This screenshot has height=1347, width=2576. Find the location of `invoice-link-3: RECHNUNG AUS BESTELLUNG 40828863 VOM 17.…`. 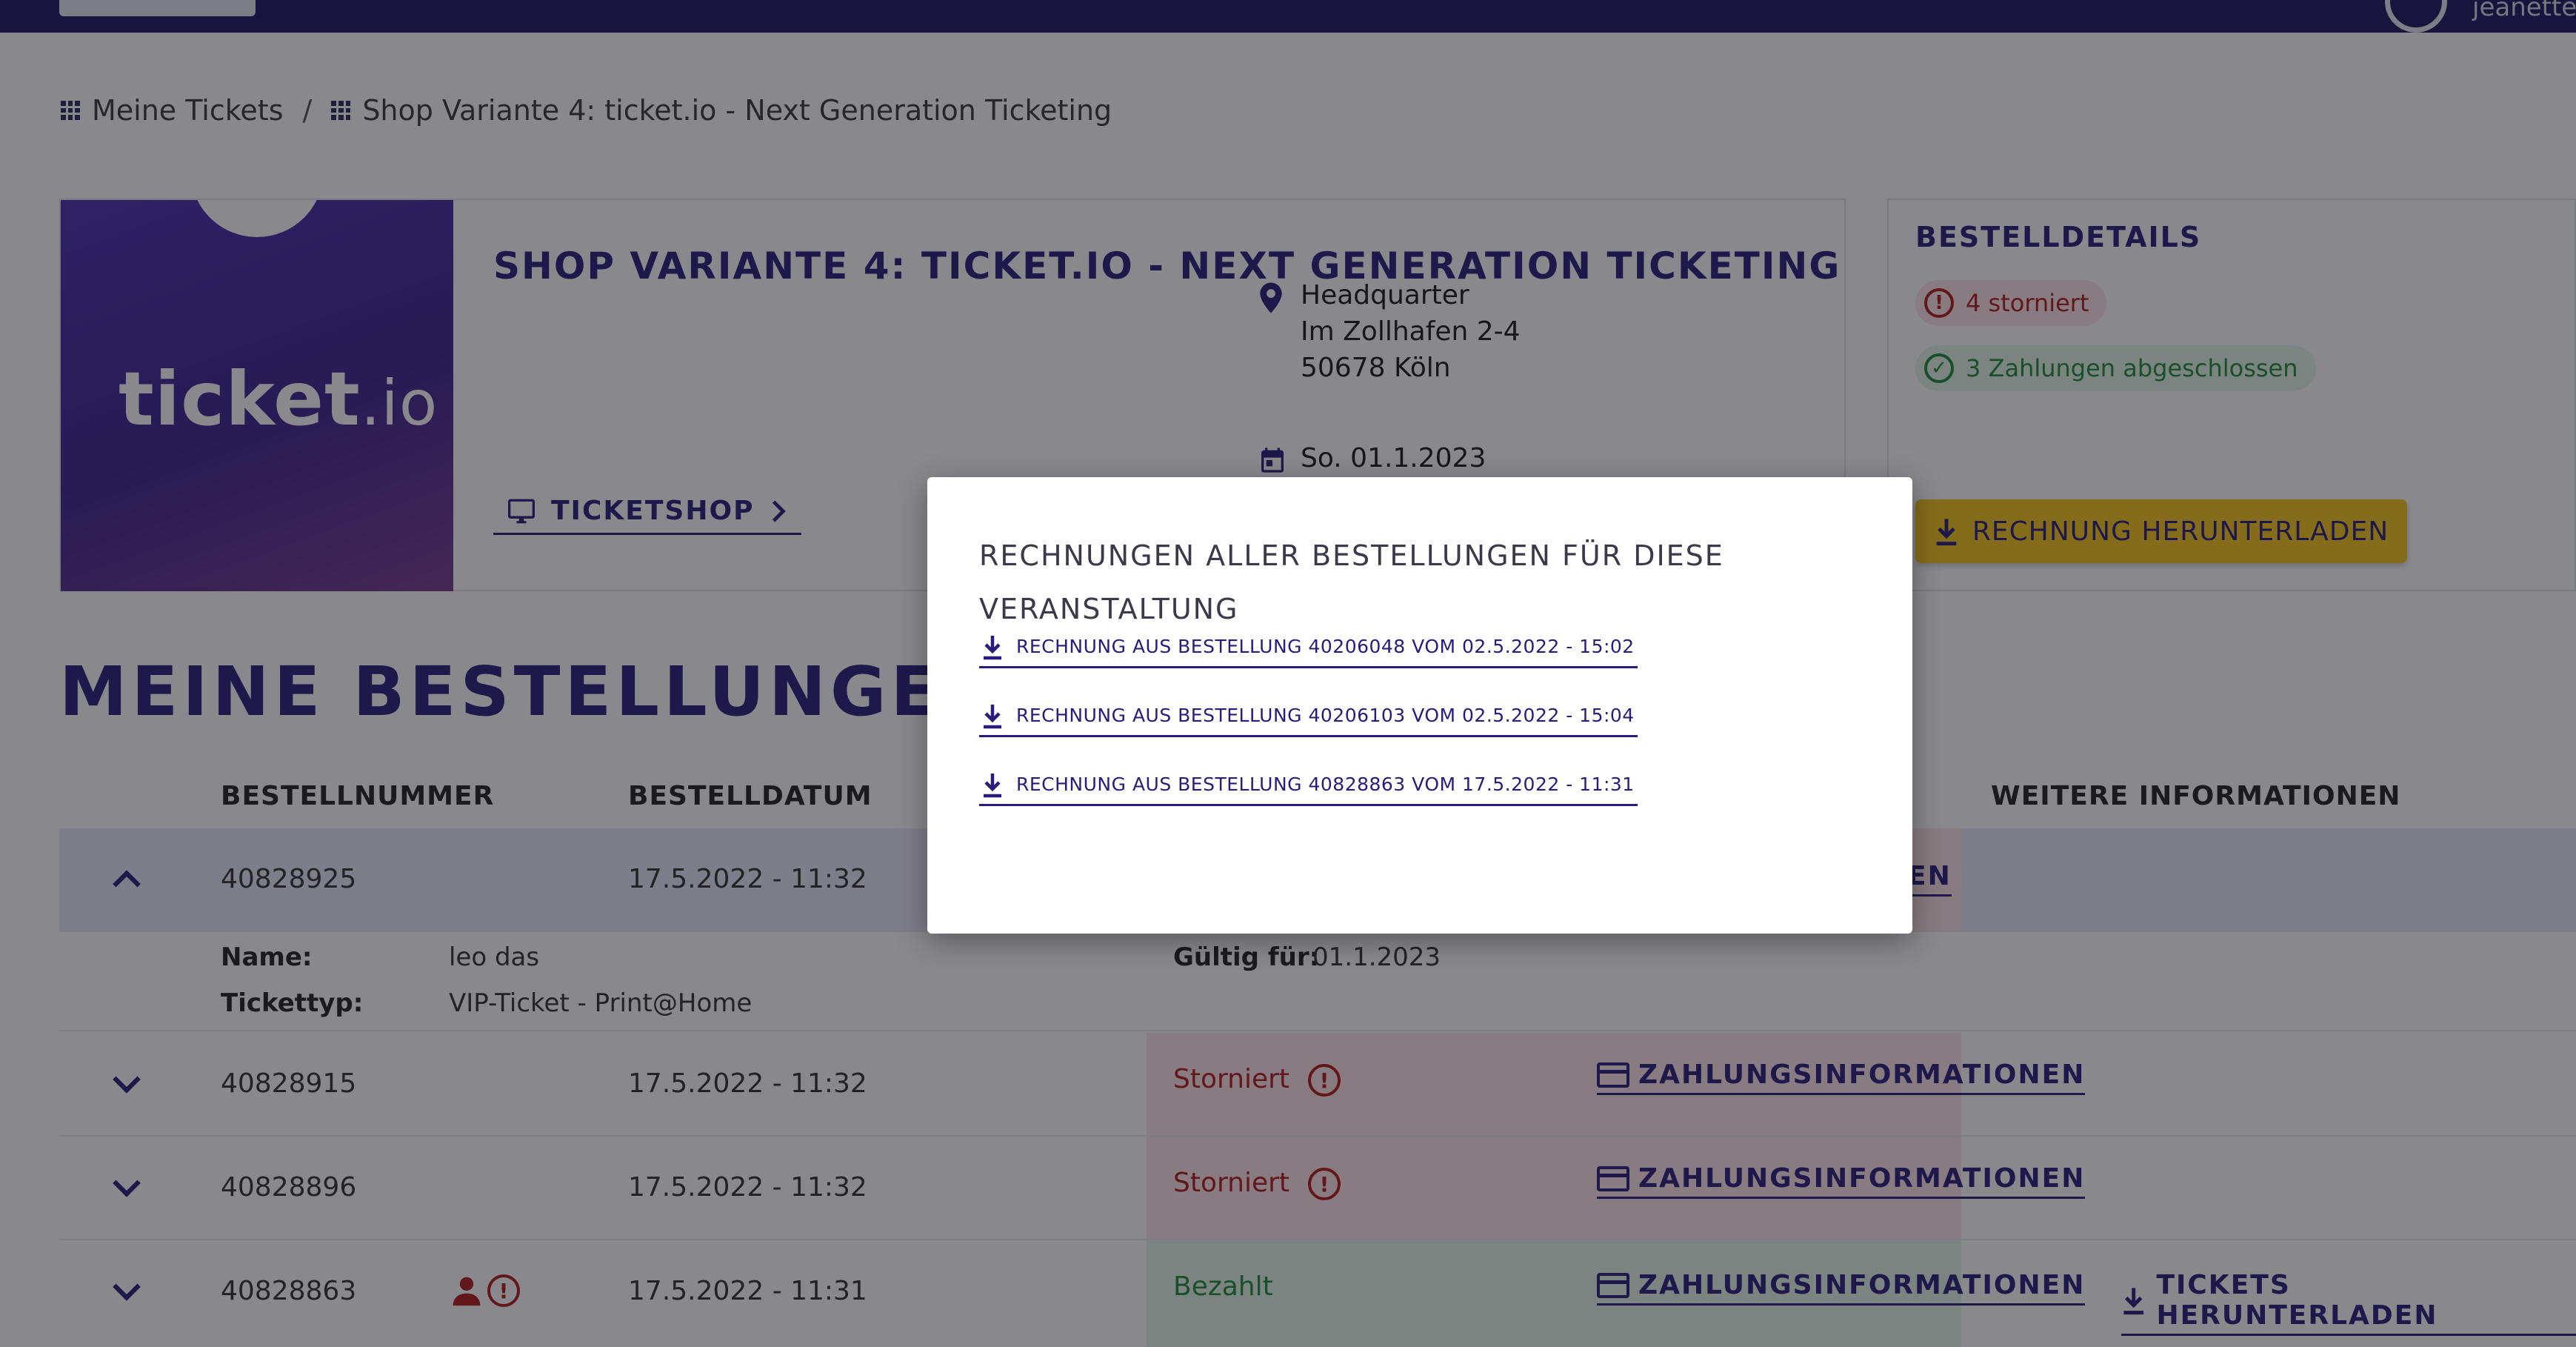

invoice-link-3: RECHNUNG AUS BESTELLUNG 40828863 VOM 17.… is located at coordinates (1308, 785).